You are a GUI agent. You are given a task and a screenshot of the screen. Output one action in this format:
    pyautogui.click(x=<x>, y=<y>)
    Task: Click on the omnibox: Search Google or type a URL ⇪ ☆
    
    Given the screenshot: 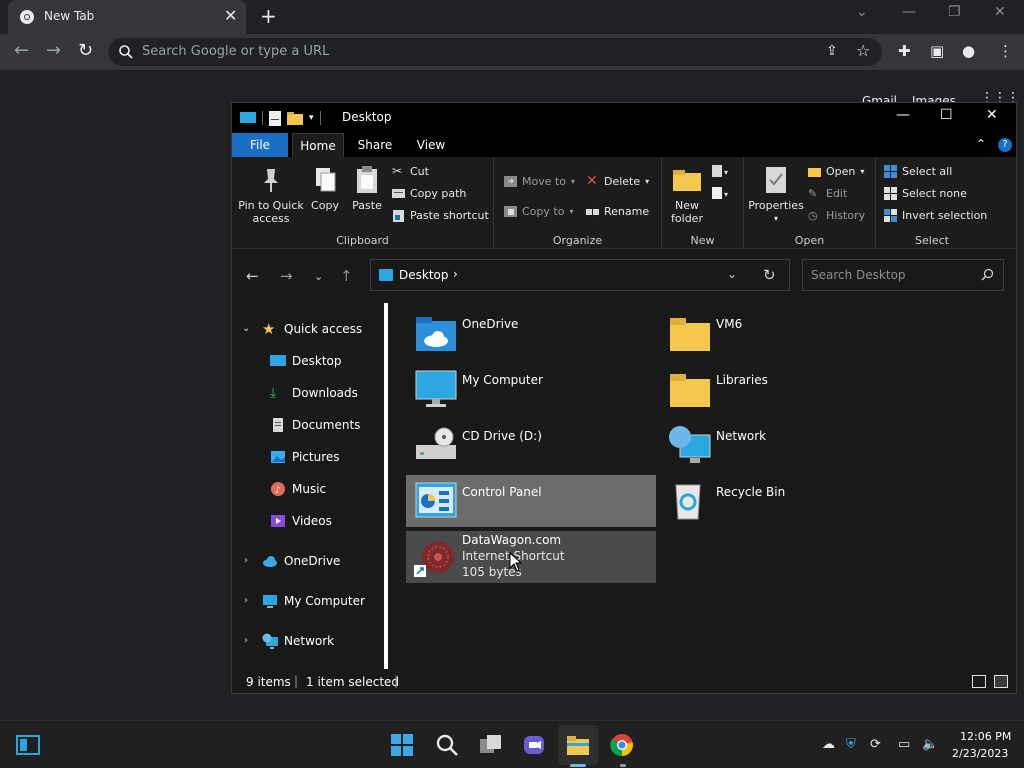 What is the action you would take?
    pyautogui.click(x=495, y=52)
    